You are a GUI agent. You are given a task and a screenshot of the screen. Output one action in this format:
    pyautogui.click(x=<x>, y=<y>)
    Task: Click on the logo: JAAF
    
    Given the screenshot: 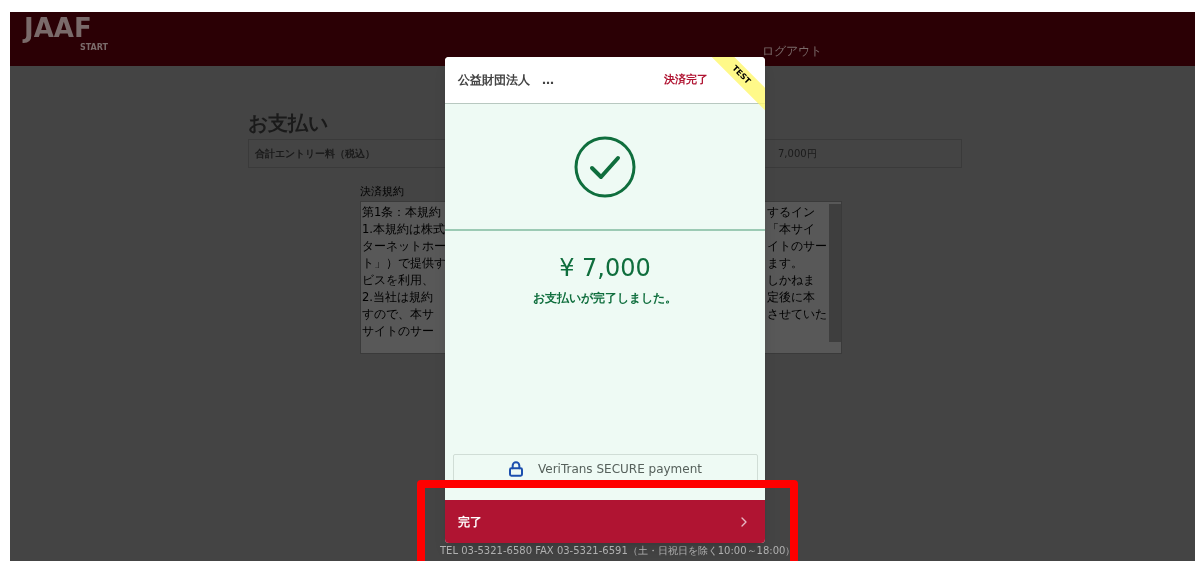 What is the action you would take?
    pyautogui.click(x=64, y=28)
    